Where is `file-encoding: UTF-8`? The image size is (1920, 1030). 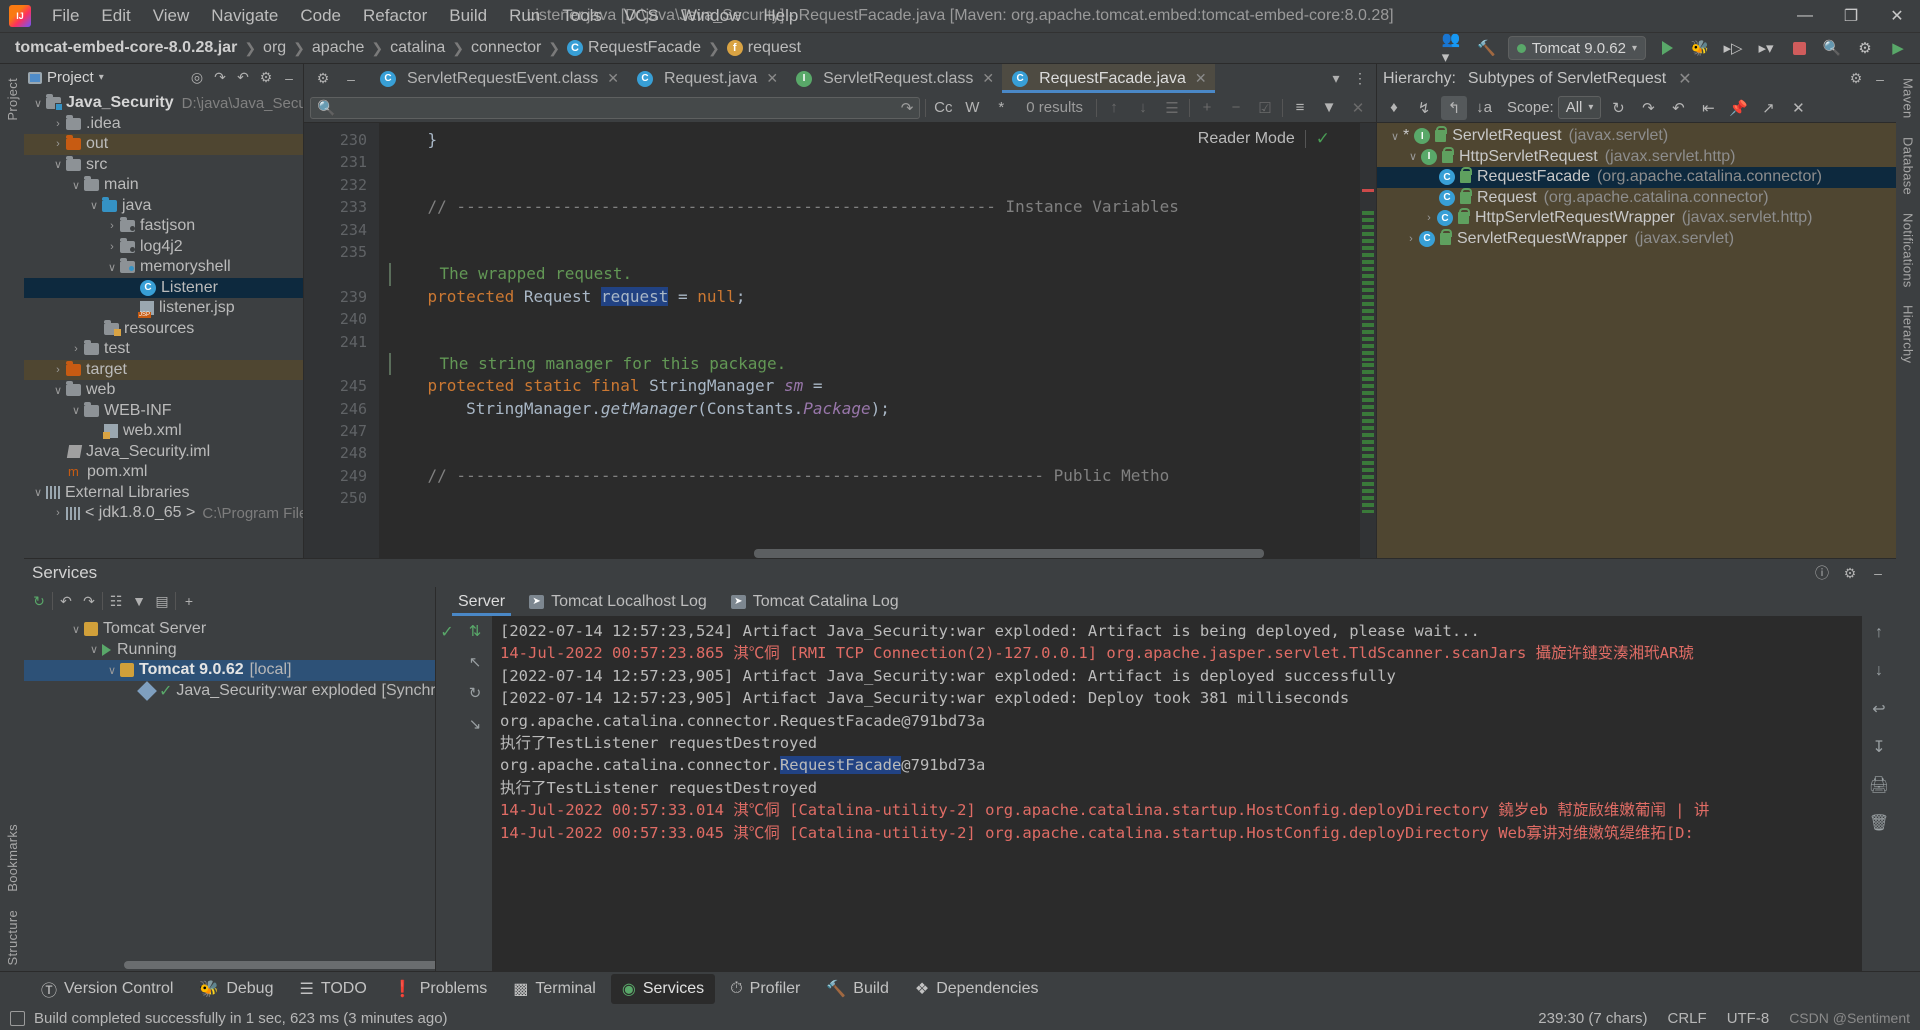 file-encoding: UTF-8 is located at coordinates (1748, 1018).